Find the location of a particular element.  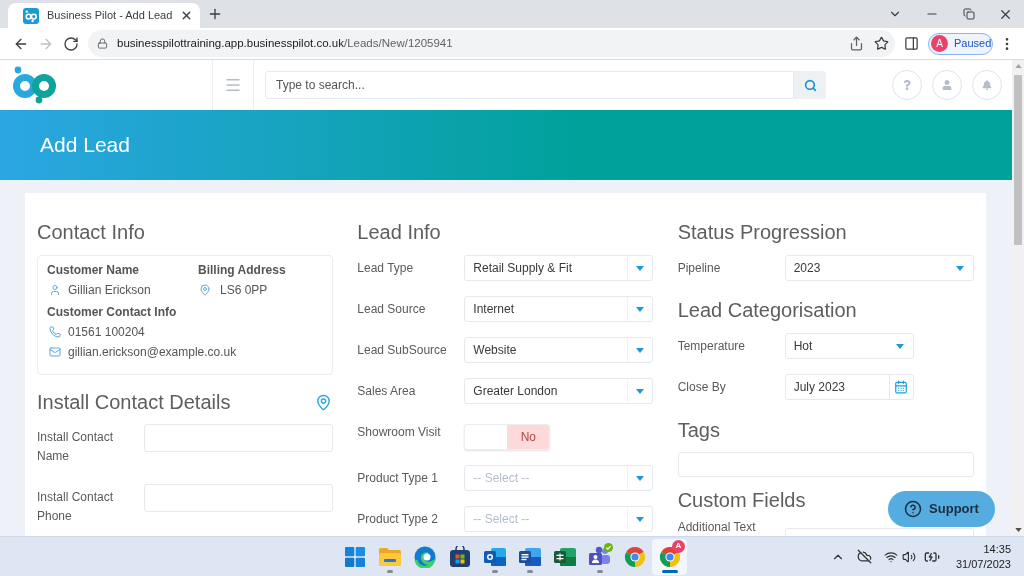

chat-app-icon is located at coordinates (599, 556).